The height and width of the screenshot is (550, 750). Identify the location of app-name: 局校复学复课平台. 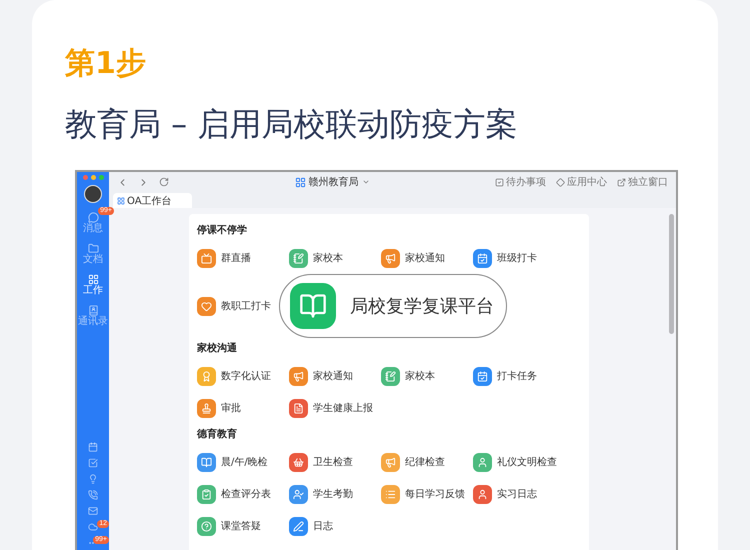
(422, 306).